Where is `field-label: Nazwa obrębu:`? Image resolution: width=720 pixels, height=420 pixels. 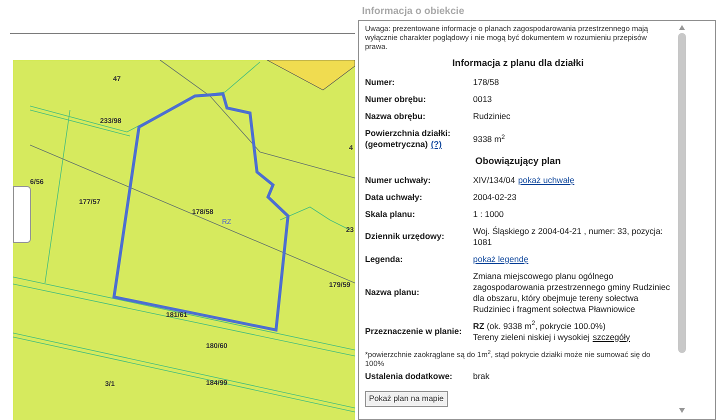 field-label: Nazwa obrębu: is located at coordinates (395, 116).